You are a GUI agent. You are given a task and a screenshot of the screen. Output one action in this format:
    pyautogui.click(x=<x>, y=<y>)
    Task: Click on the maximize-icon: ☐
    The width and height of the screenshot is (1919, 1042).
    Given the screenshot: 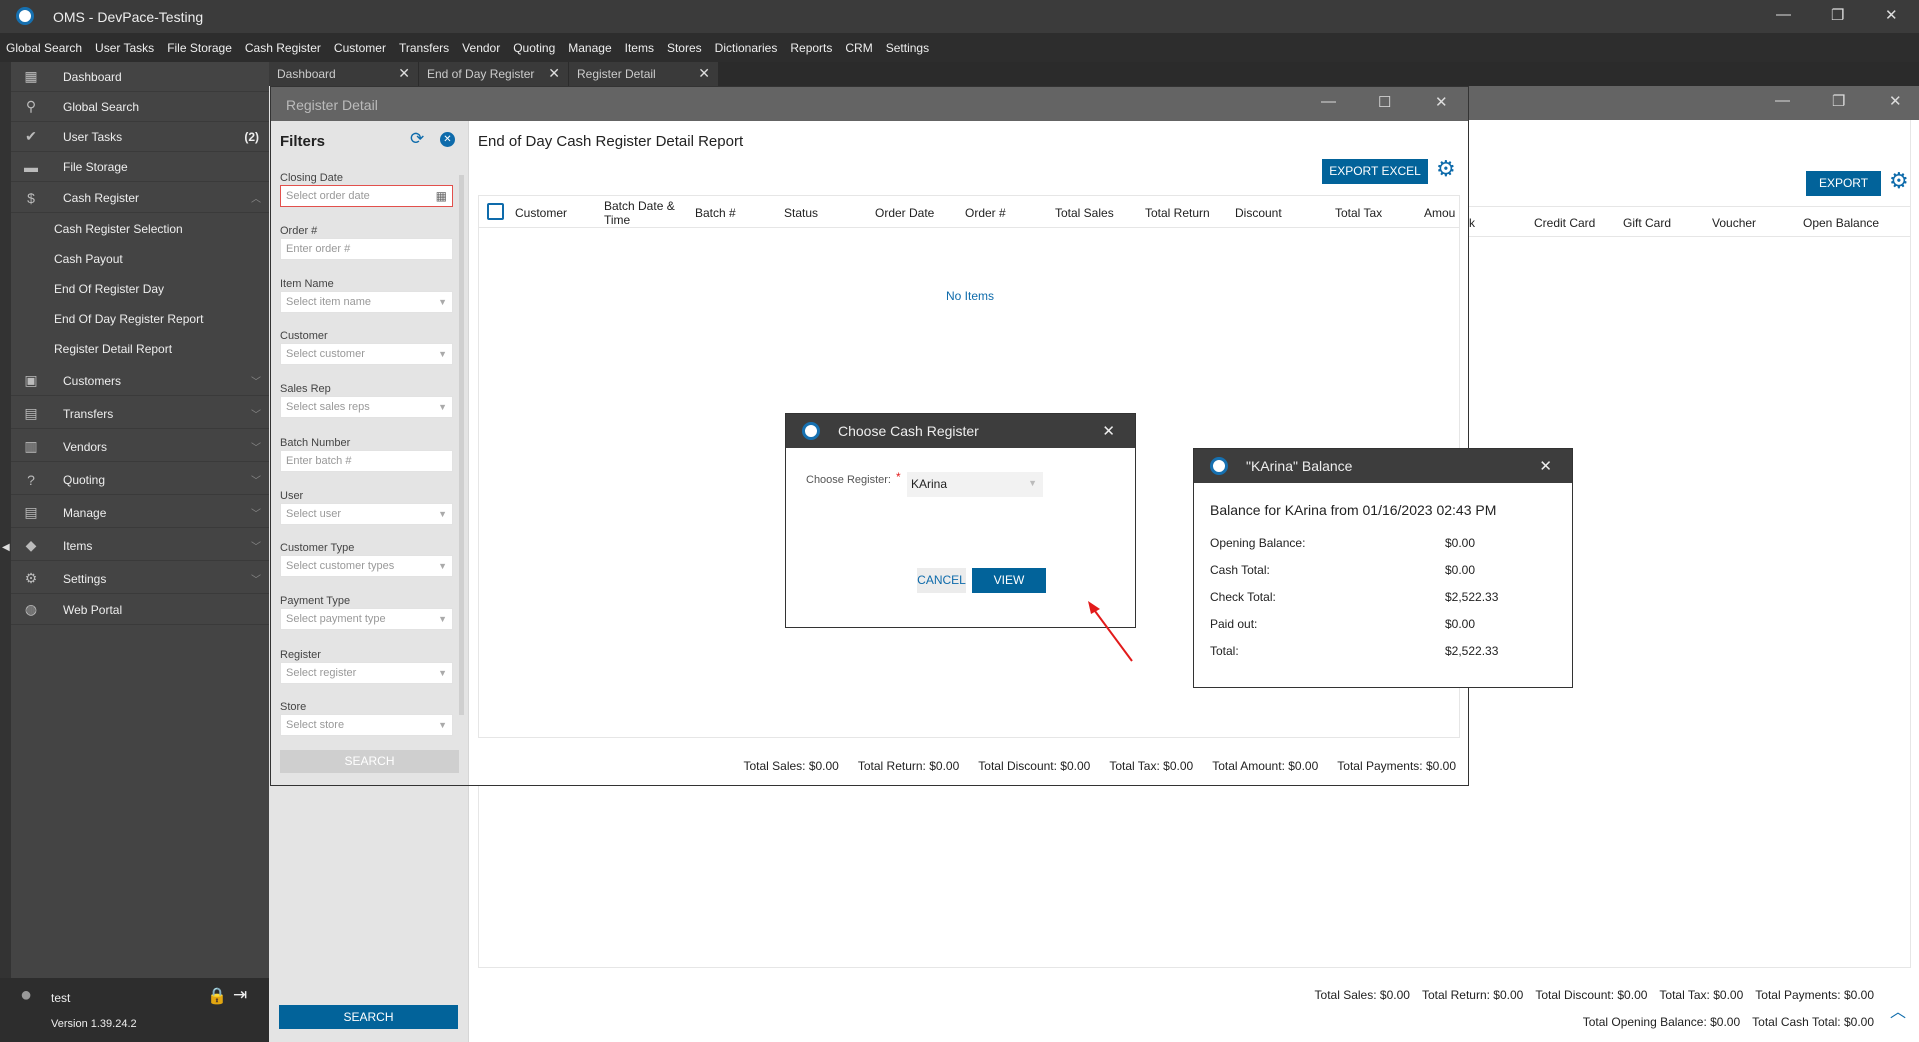 What is the action you would take?
    pyautogui.click(x=1384, y=102)
    